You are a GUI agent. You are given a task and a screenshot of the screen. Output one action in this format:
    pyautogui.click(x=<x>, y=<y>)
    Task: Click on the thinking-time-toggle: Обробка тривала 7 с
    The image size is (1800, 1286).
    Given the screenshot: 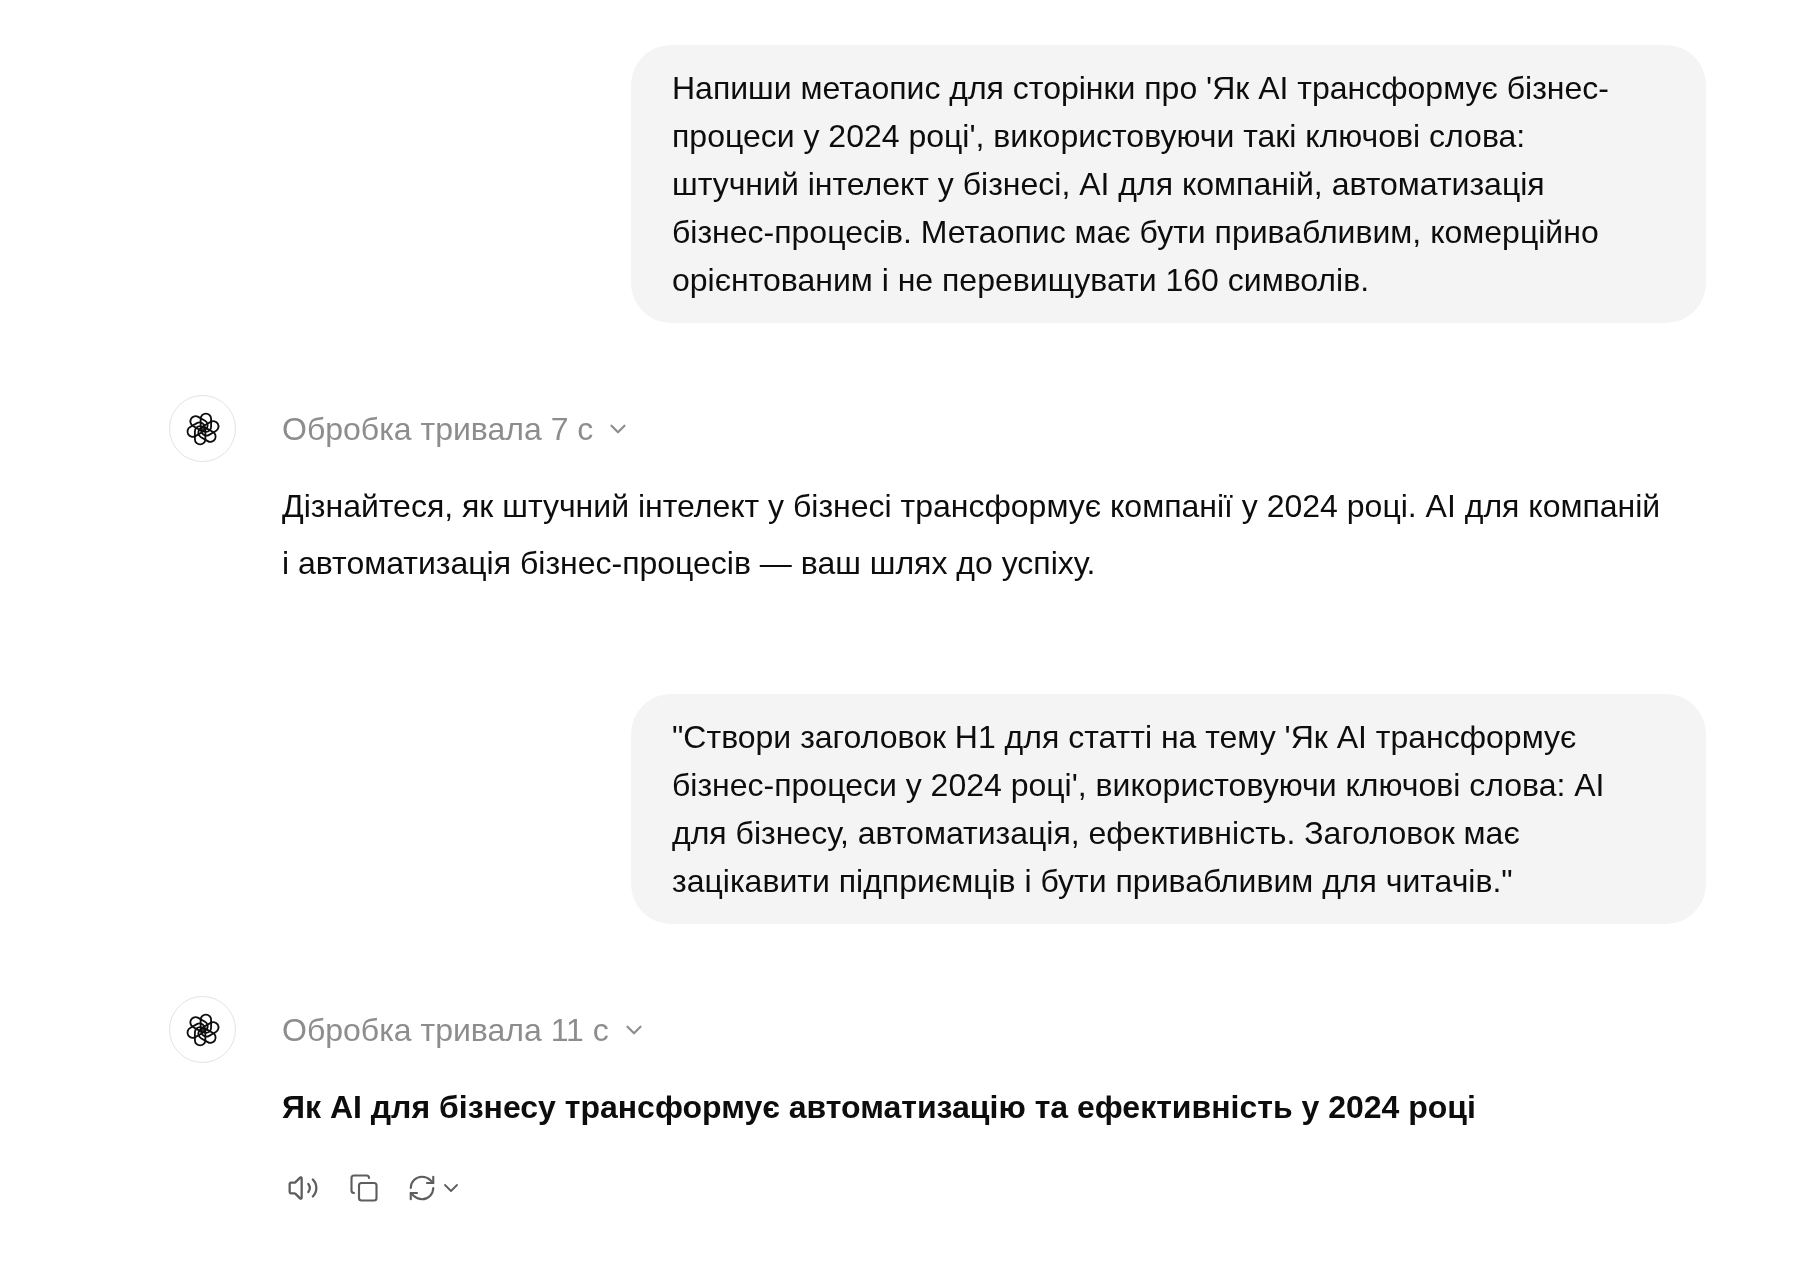 What is the action you would take?
    pyautogui.click(x=457, y=428)
    